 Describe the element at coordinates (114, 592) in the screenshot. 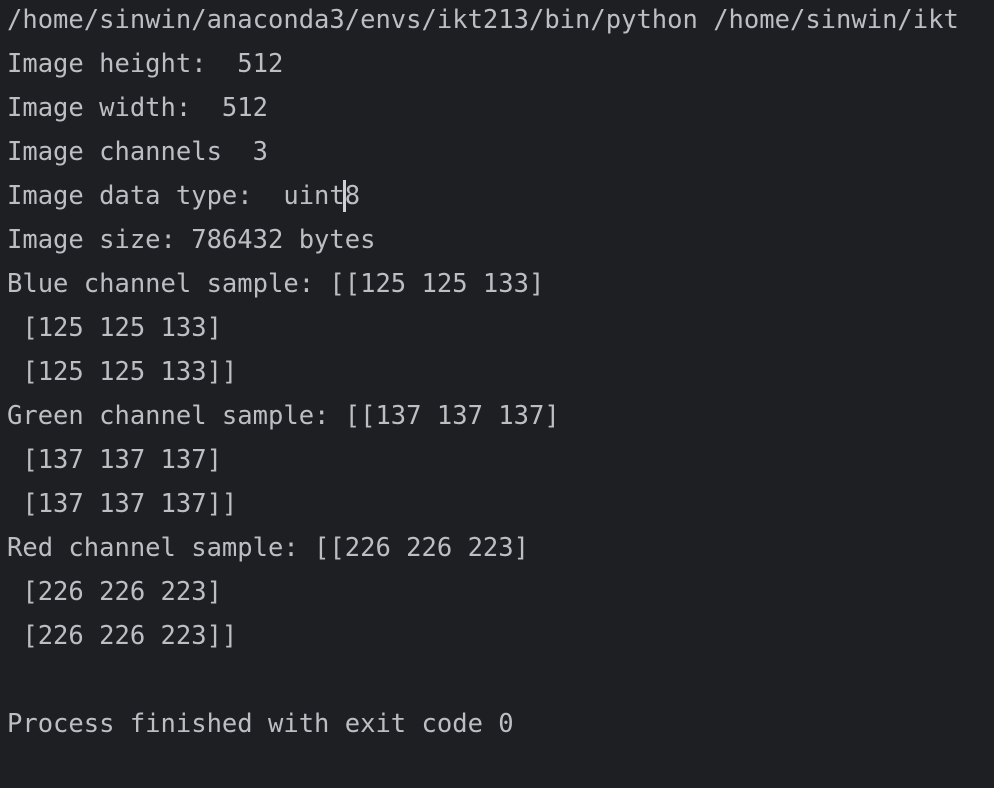

I see `output-line-red-row: [226 226 223]` at that location.